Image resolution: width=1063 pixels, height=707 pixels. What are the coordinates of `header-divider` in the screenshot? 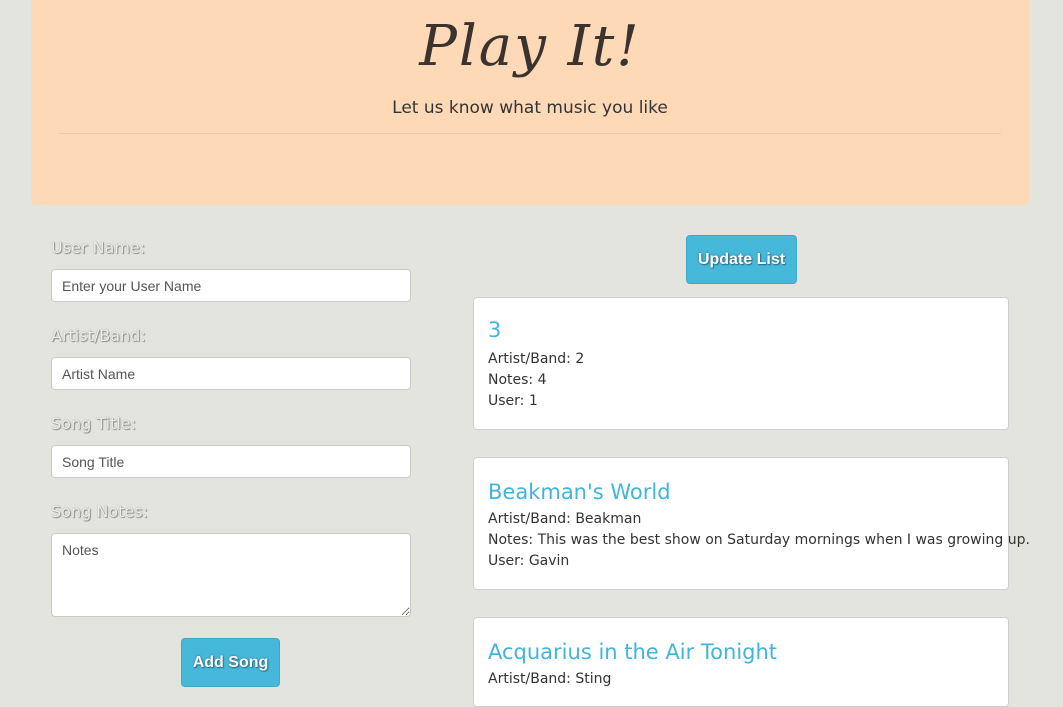 It's located at (530, 133).